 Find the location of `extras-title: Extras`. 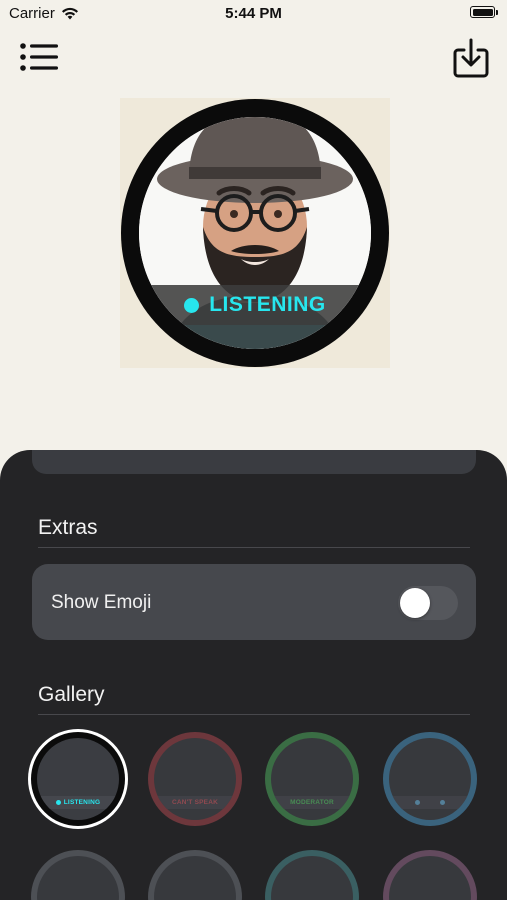

extras-title: Extras is located at coordinates (68, 527).